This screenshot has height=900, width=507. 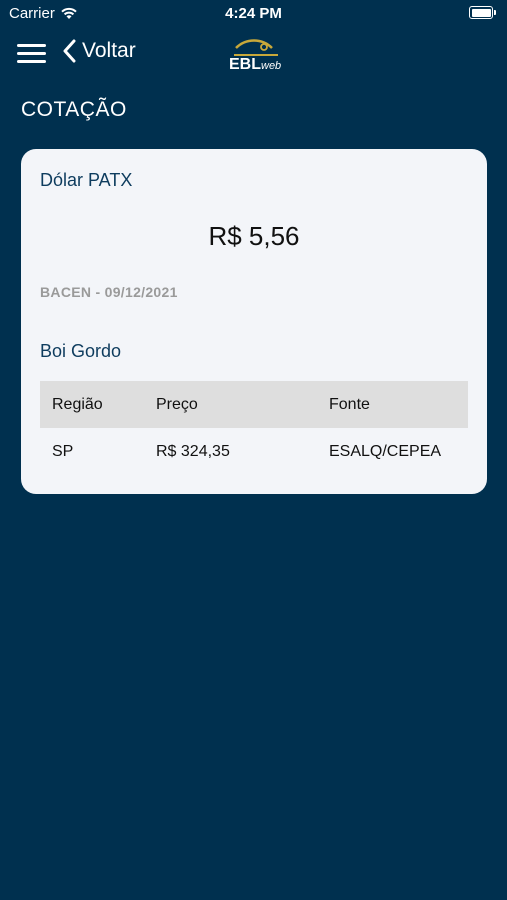 What do you see at coordinates (109, 292) in the screenshot?
I see `dolar-source: BACEN - 09/12/2021` at bounding box center [109, 292].